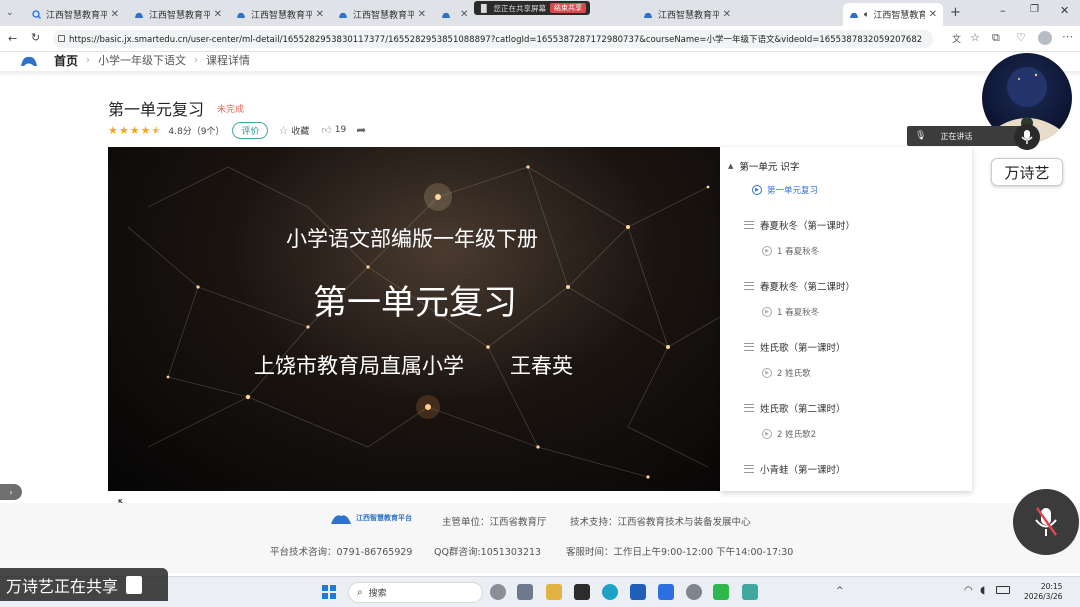  Describe the element at coordinates (333, 130) in the screenshot. I see `like-button: 👍︎ 19` at that location.